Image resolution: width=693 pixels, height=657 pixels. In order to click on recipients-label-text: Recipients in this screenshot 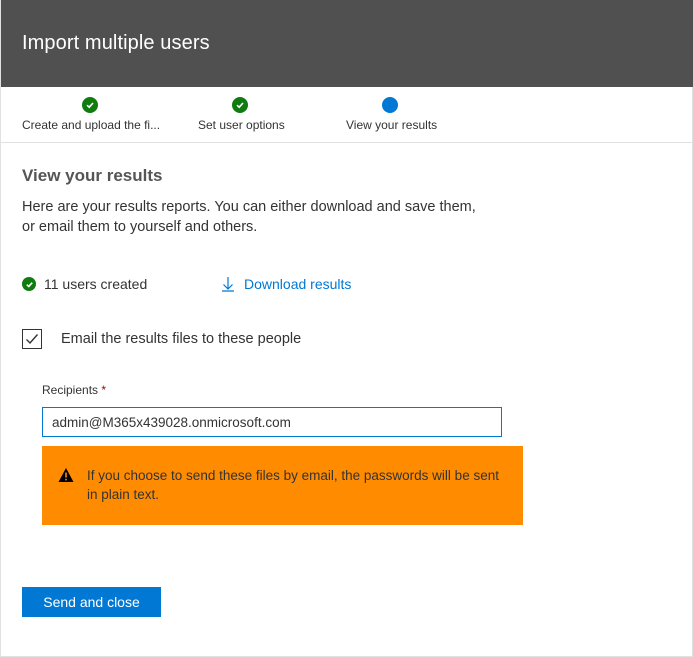, I will do `click(70, 390)`.